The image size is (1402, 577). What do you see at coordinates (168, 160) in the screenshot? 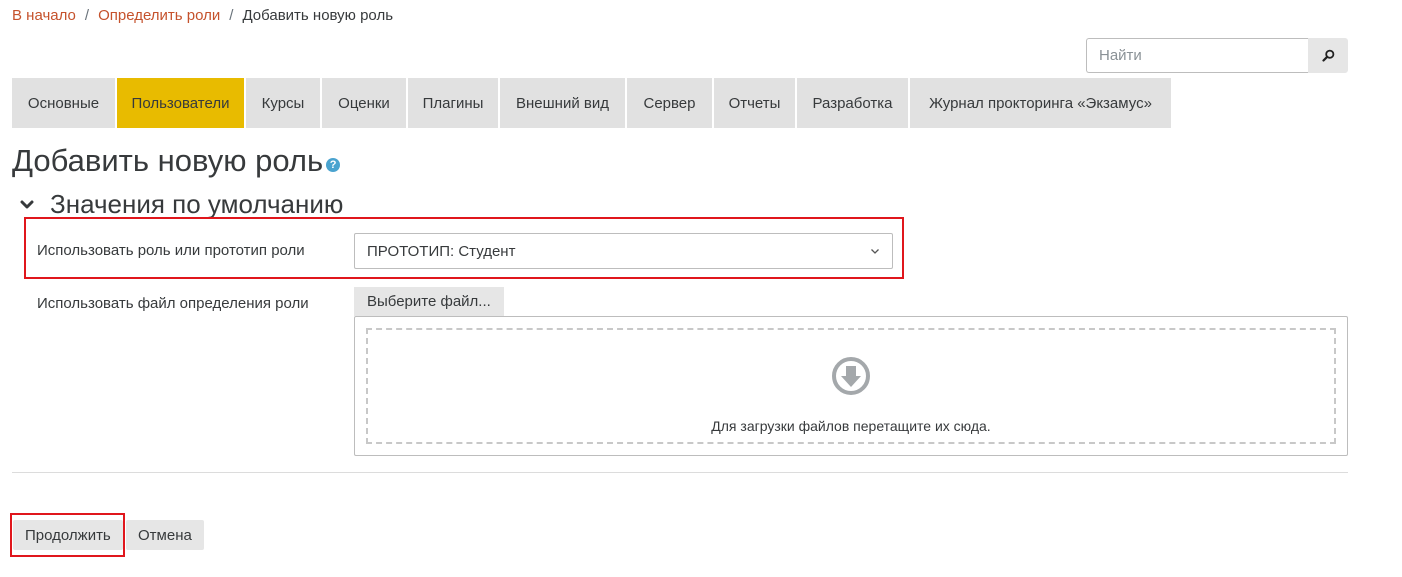
I see `page-title-text: Добавить новую роль` at bounding box center [168, 160].